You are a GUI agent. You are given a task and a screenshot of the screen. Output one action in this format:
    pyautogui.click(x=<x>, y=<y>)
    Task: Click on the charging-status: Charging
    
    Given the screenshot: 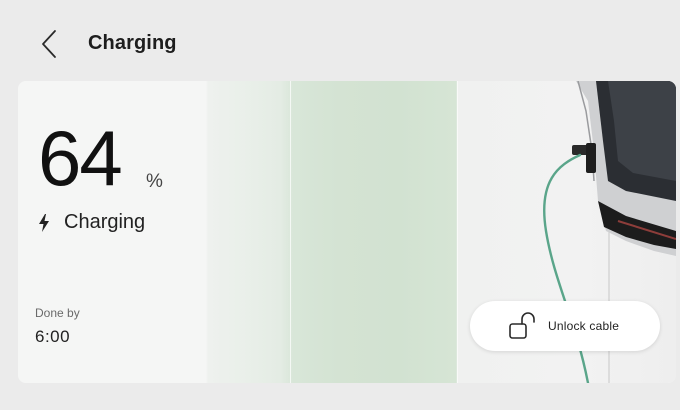 What is the action you would take?
    pyautogui.click(x=91, y=222)
    